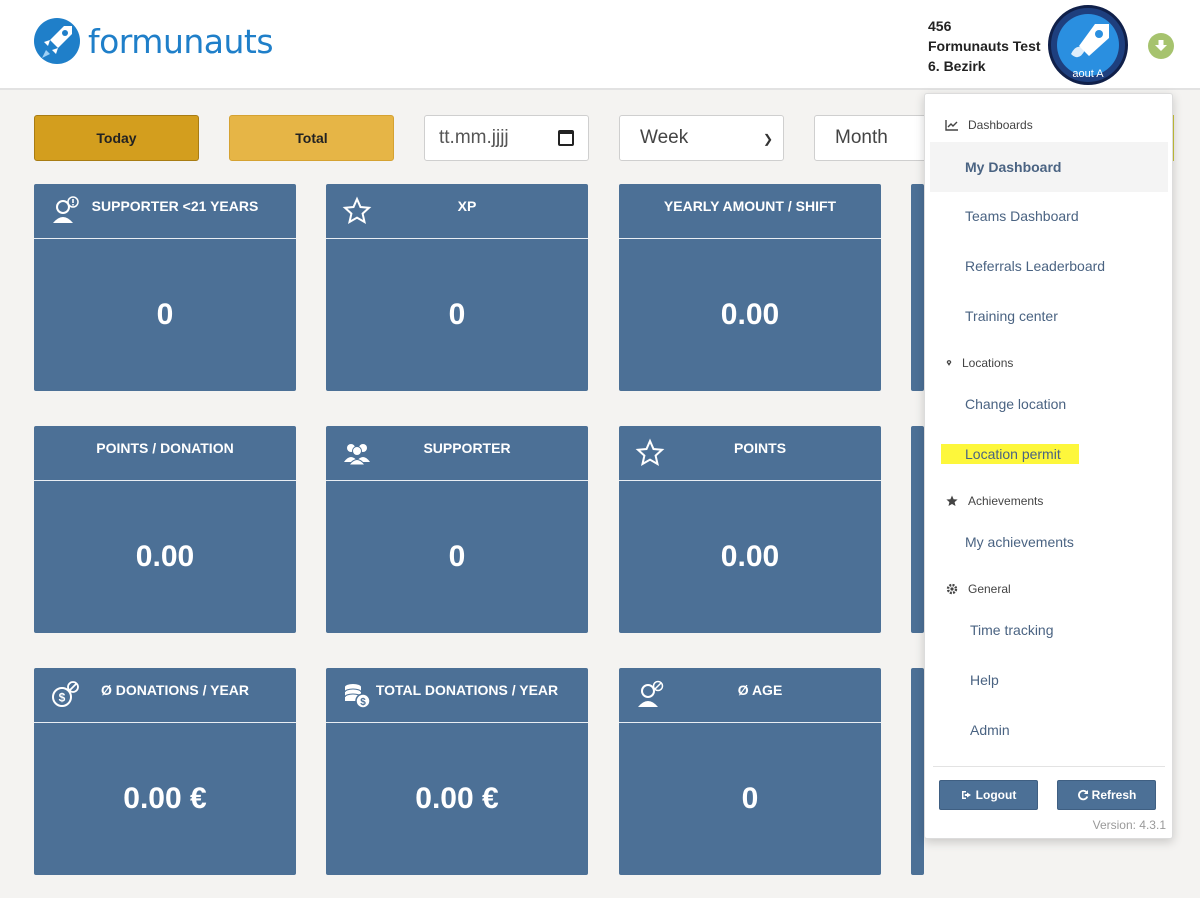 The image size is (1200, 898). I want to click on menu-item-training-center: Training center, so click(1011, 316).